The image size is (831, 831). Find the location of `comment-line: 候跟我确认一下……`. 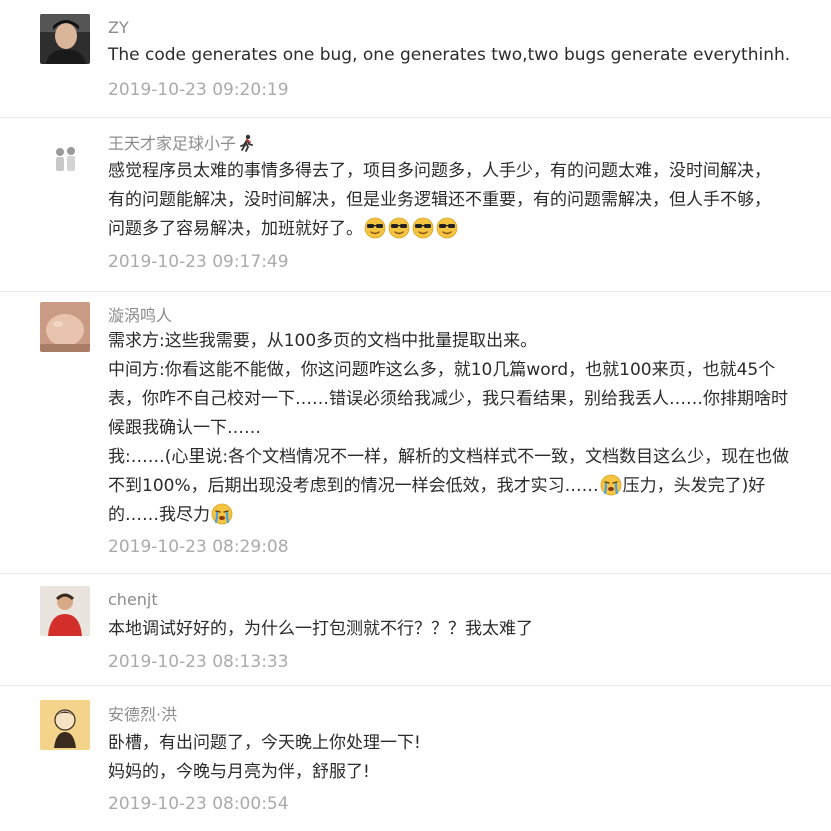

comment-line: 候跟我确认一下…… is located at coordinates (184, 428).